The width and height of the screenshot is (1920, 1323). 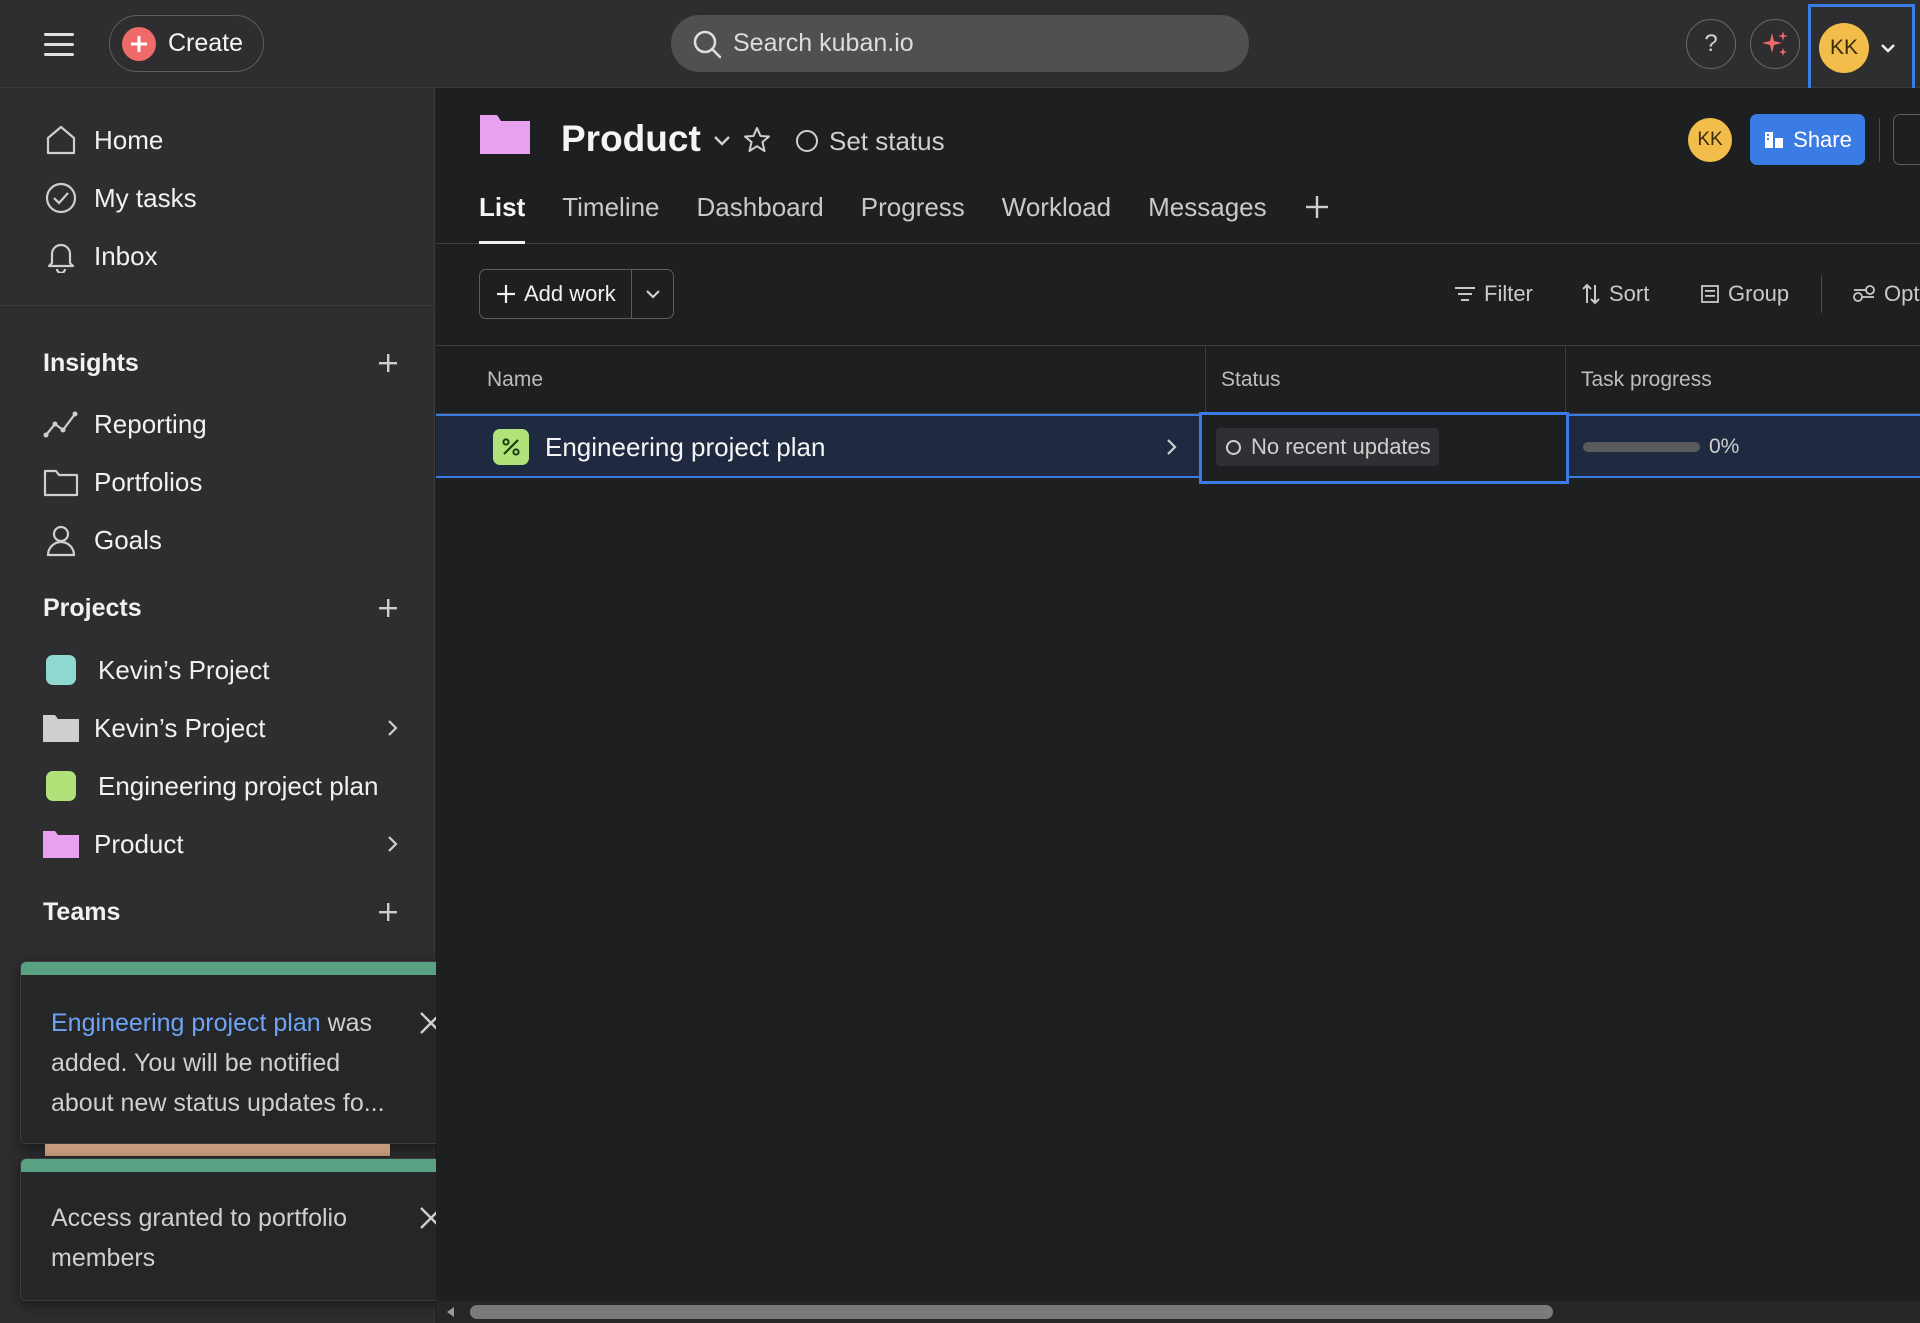 I want to click on sidebar-project-kevins-portfolio: Kevin’s Project, so click(x=222, y=728).